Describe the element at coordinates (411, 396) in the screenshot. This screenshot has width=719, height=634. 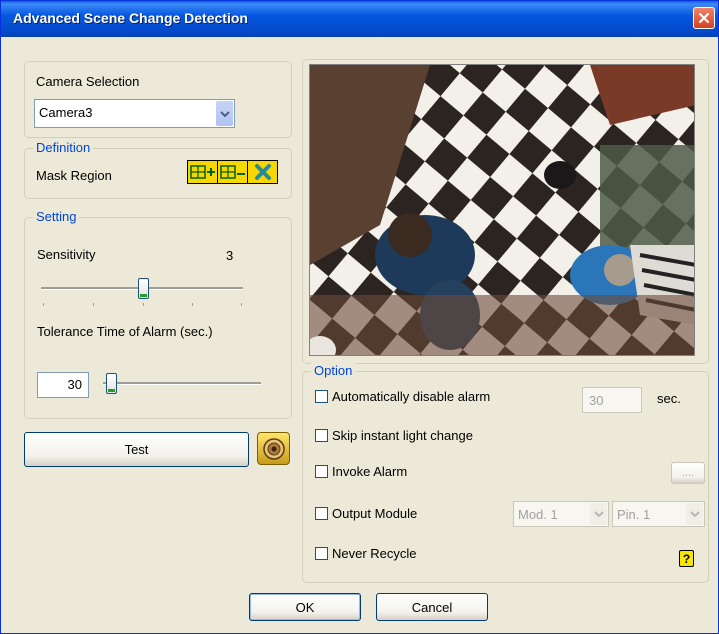
I see `auto-disable-alarm-label: Automatically disable alarm` at that location.